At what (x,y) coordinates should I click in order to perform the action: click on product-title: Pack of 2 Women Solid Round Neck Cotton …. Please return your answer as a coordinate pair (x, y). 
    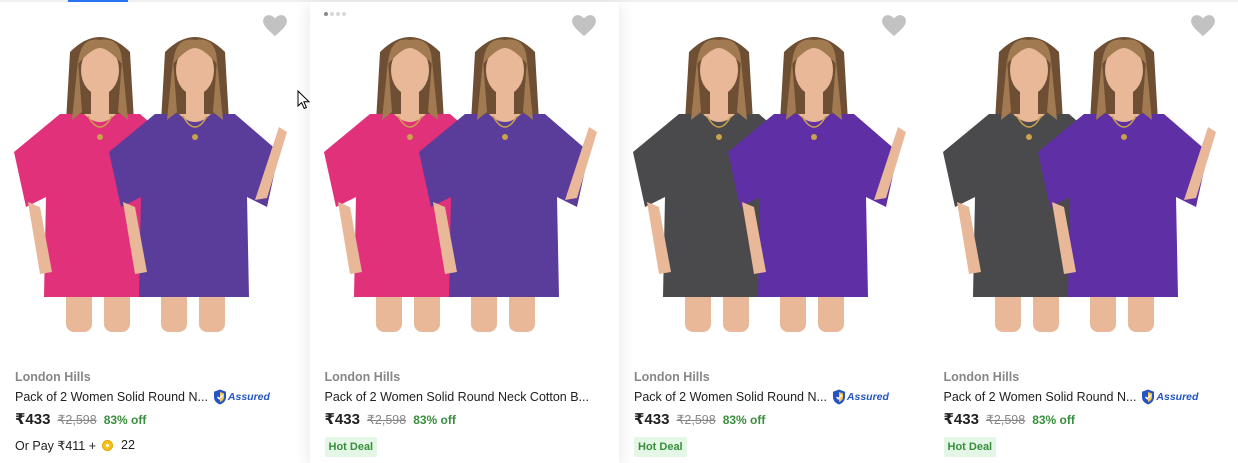
    Looking at the image, I should click on (457, 397).